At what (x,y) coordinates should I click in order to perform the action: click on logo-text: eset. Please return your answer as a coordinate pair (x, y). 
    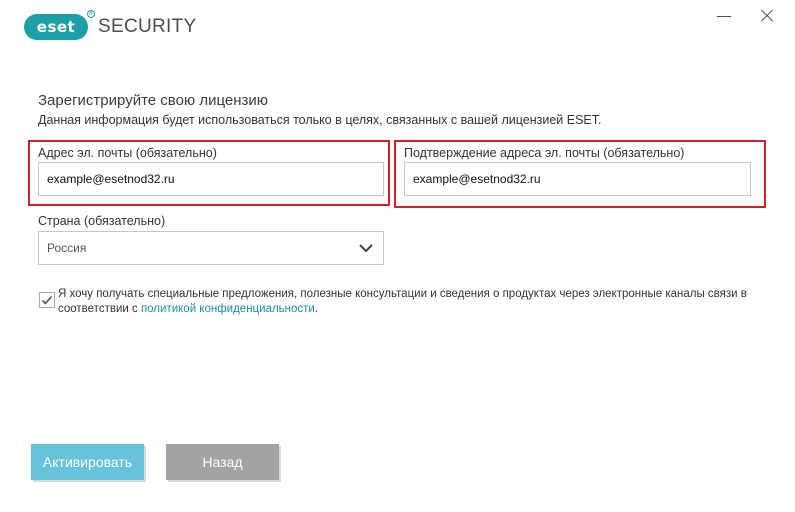
    Looking at the image, I should click on (56, 27).